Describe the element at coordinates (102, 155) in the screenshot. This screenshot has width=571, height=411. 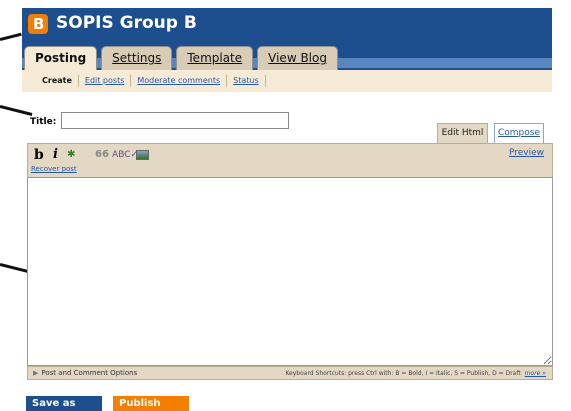
I see `quote-icon: 66` at that location.